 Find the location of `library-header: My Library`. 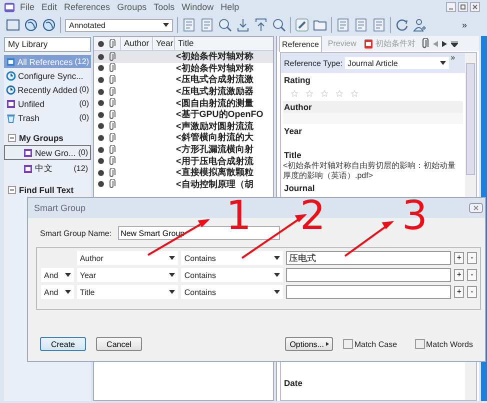

library-header: My Library is located at coordinates (47, 44).